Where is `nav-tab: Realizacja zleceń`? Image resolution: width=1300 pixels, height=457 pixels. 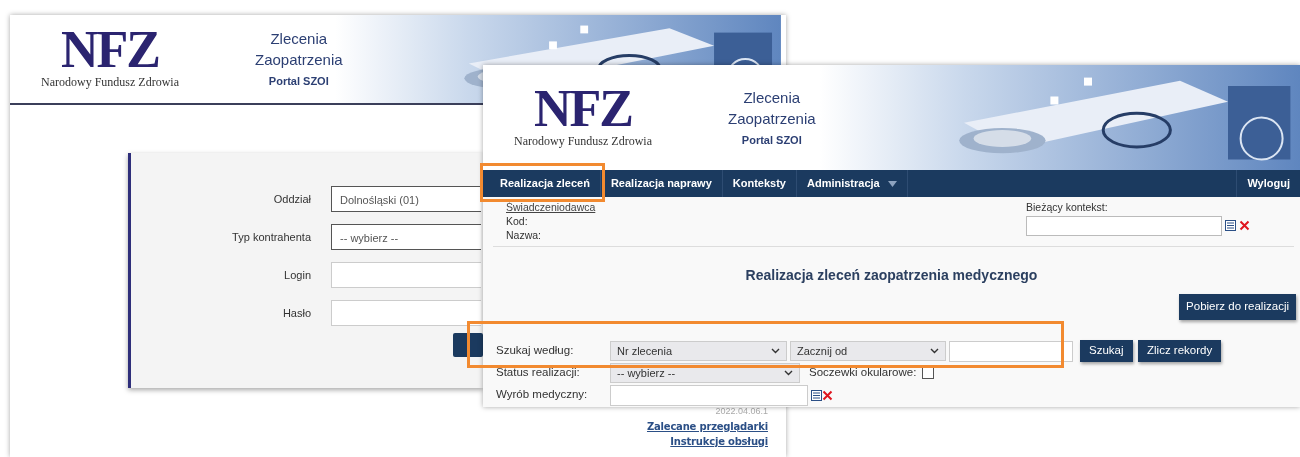 nav-tab: Realizacja zleceń is located at coordinates (545, 183).